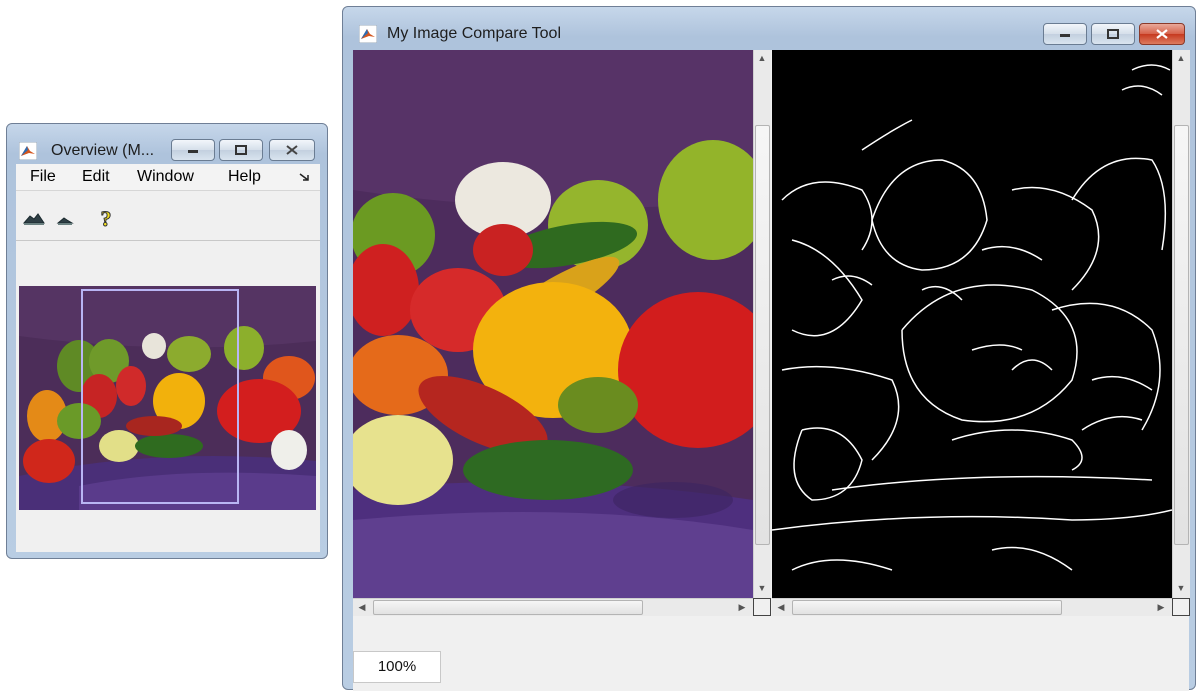  I want to click on menu-bar: File Edit Window Help, so click(168, 177).